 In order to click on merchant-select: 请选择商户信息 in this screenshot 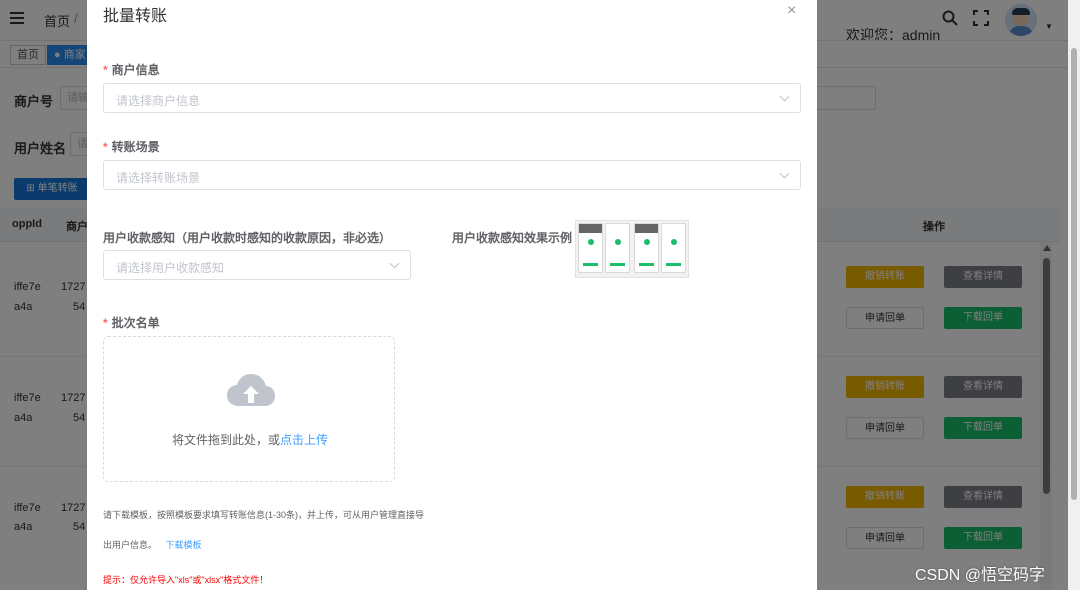, I will do `click(452, 98)`.